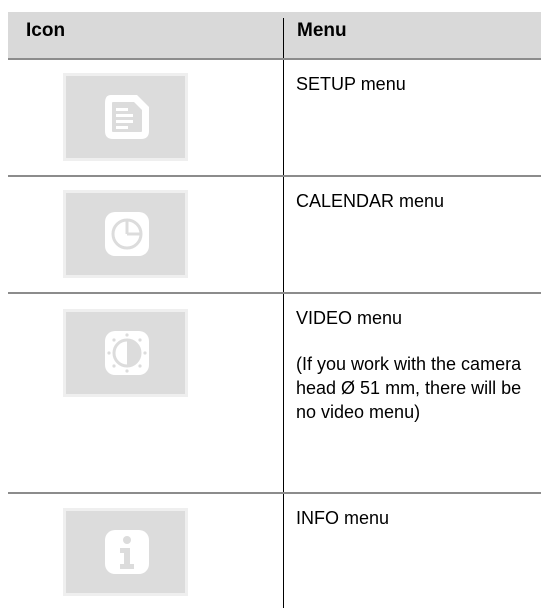 This screenshot has width=549, height=608. I want to click on calendar-clock-icon, so click(127, 234).